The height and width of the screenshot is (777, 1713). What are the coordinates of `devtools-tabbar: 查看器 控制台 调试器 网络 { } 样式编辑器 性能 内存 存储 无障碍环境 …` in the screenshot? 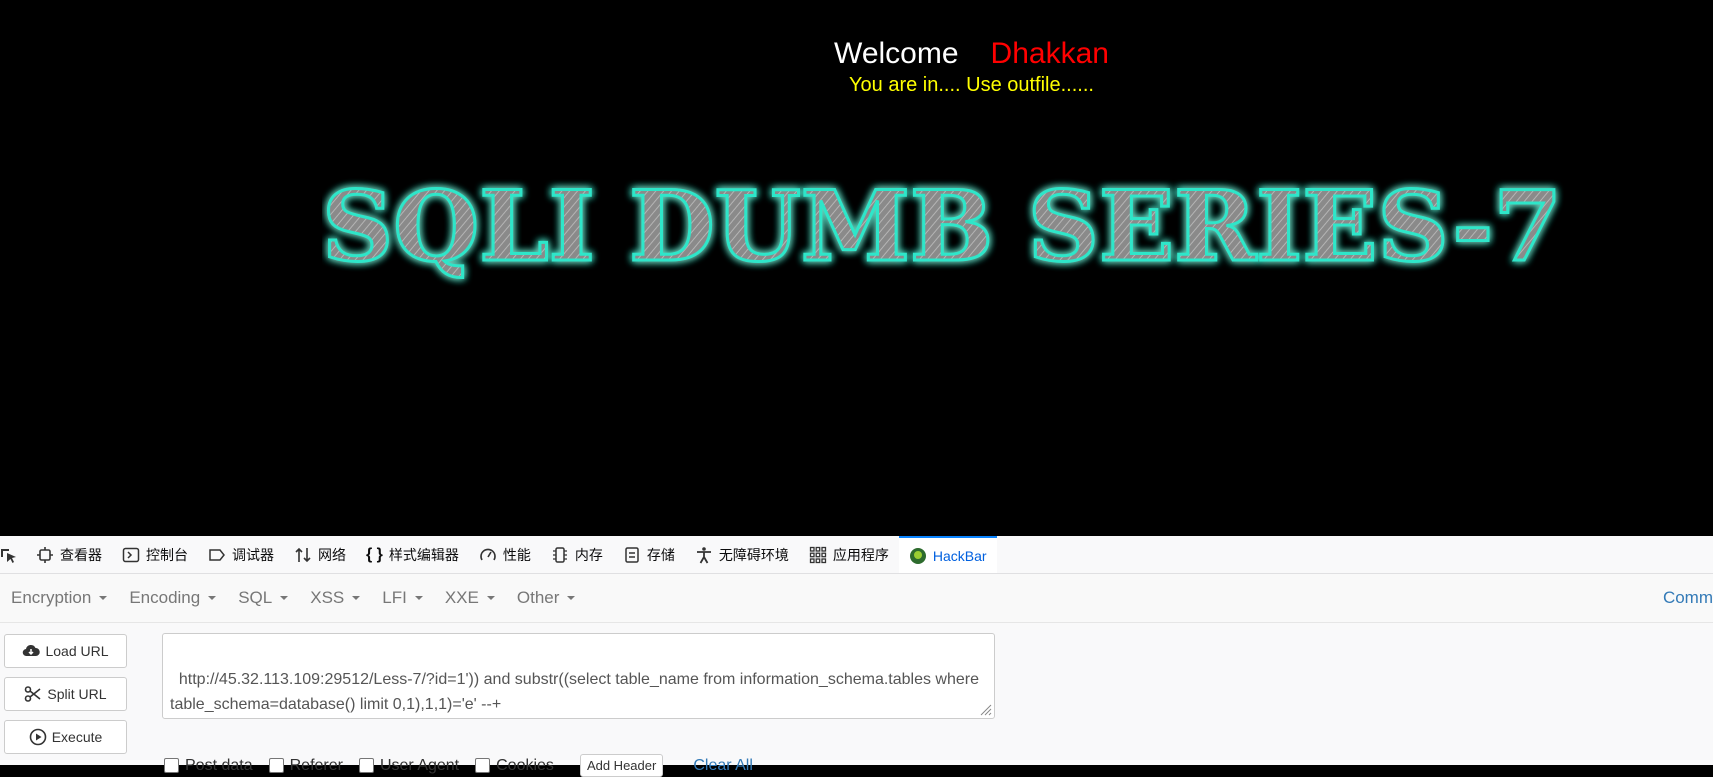 It's located at (856, 555).